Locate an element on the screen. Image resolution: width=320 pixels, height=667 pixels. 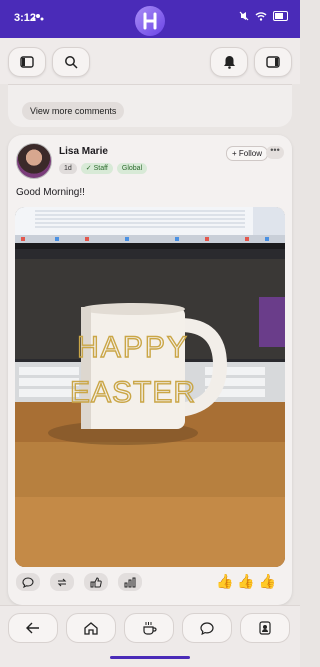
reaction-summary: 👍 👍 👍 is located at coordinates (246, 581).